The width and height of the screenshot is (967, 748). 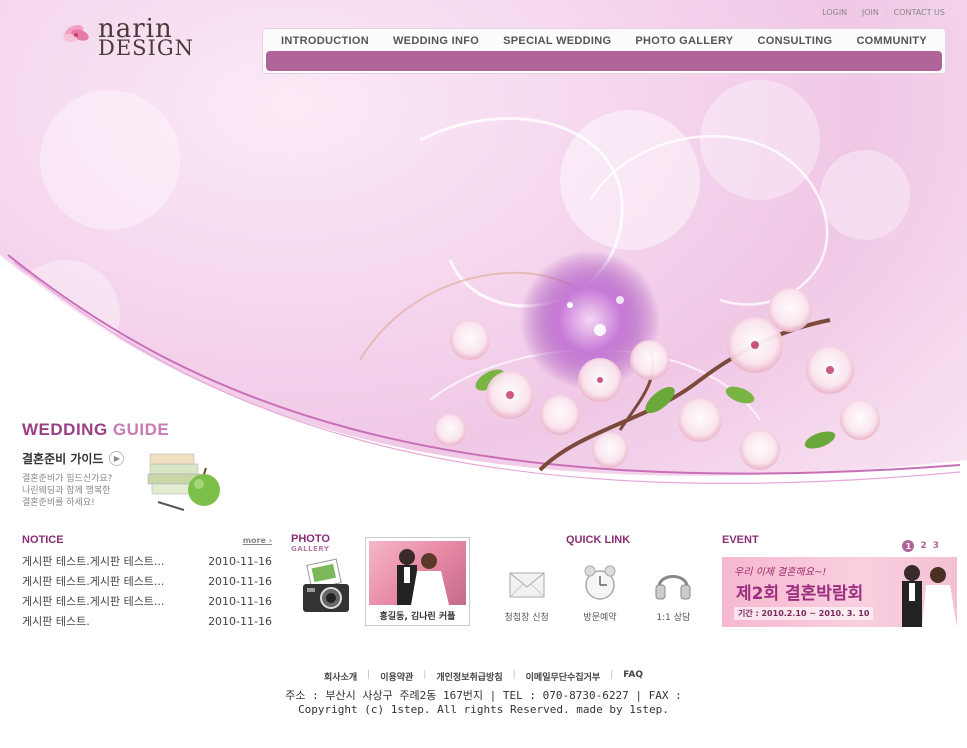 I want to click on footer-link-email-policy: 이메일무단수집거부, so click(x=563, y=676).